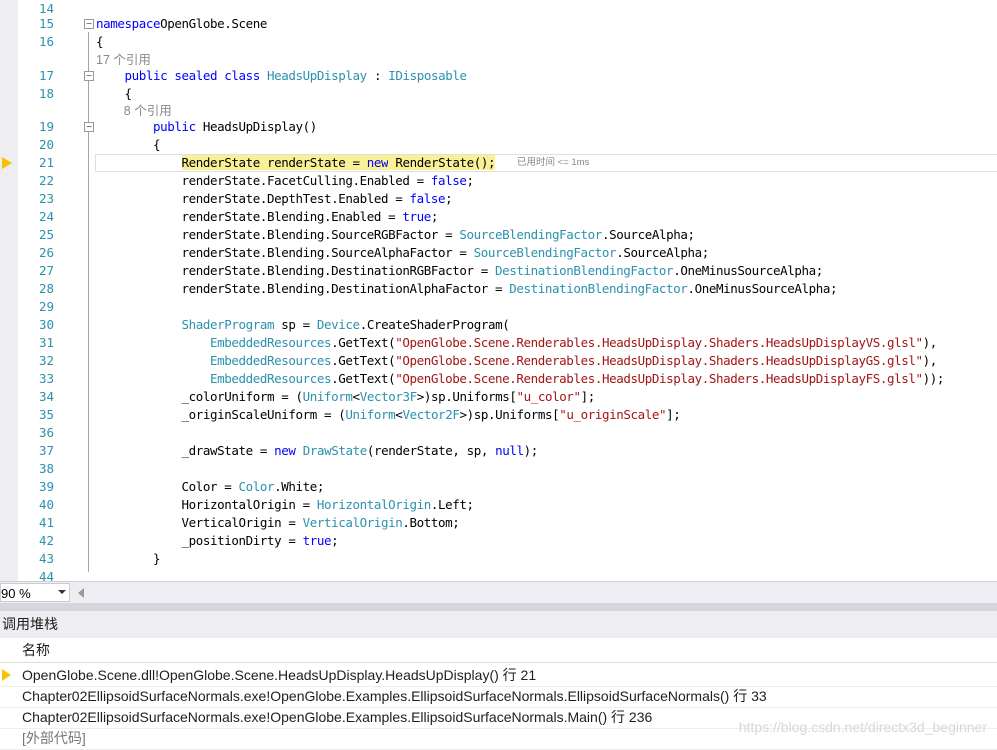  What do you see at coordinates (498, 487) in the screenshot?
I see `code-line-39: 39 Color = Color.White;` at bounding box center [498, 487].